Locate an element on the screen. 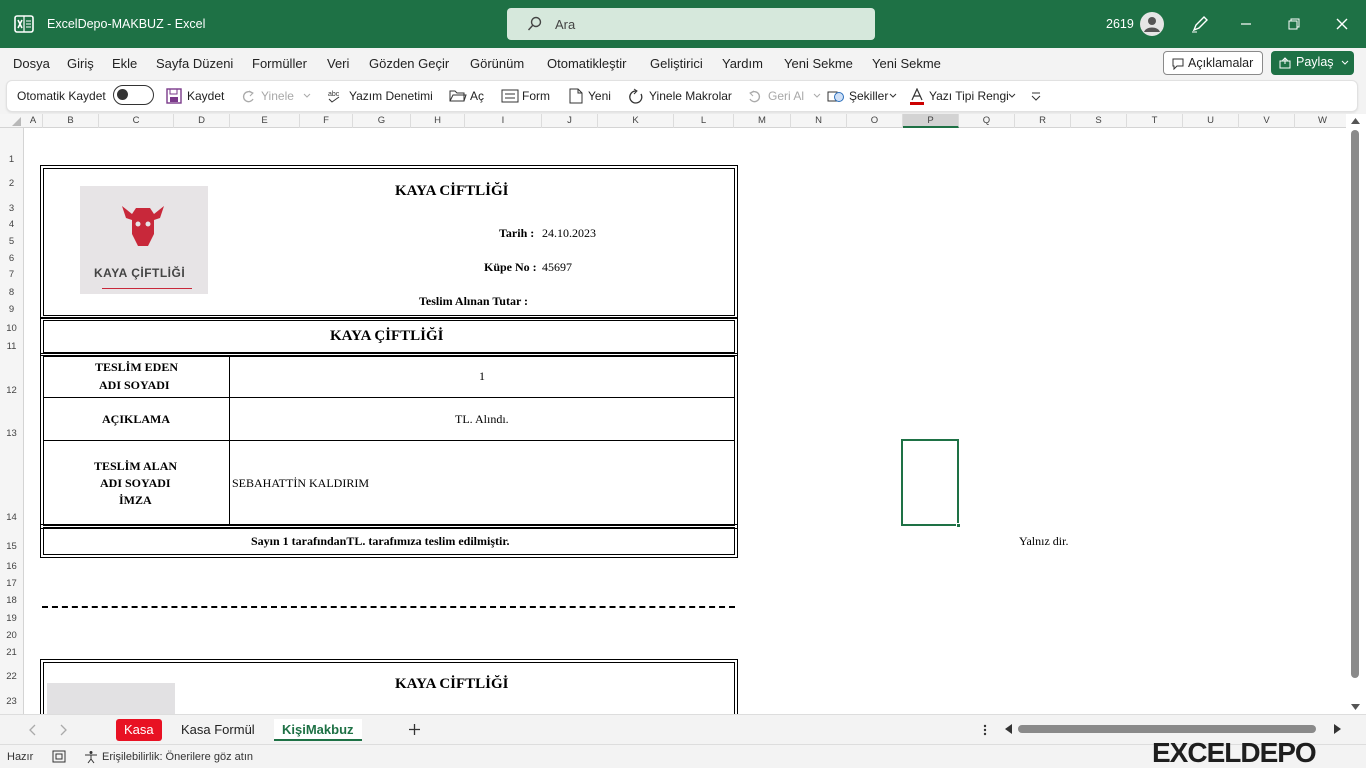 This screenshot has height=769, width=1366. row-header-20: 20 is located at coordinates (11, 635).